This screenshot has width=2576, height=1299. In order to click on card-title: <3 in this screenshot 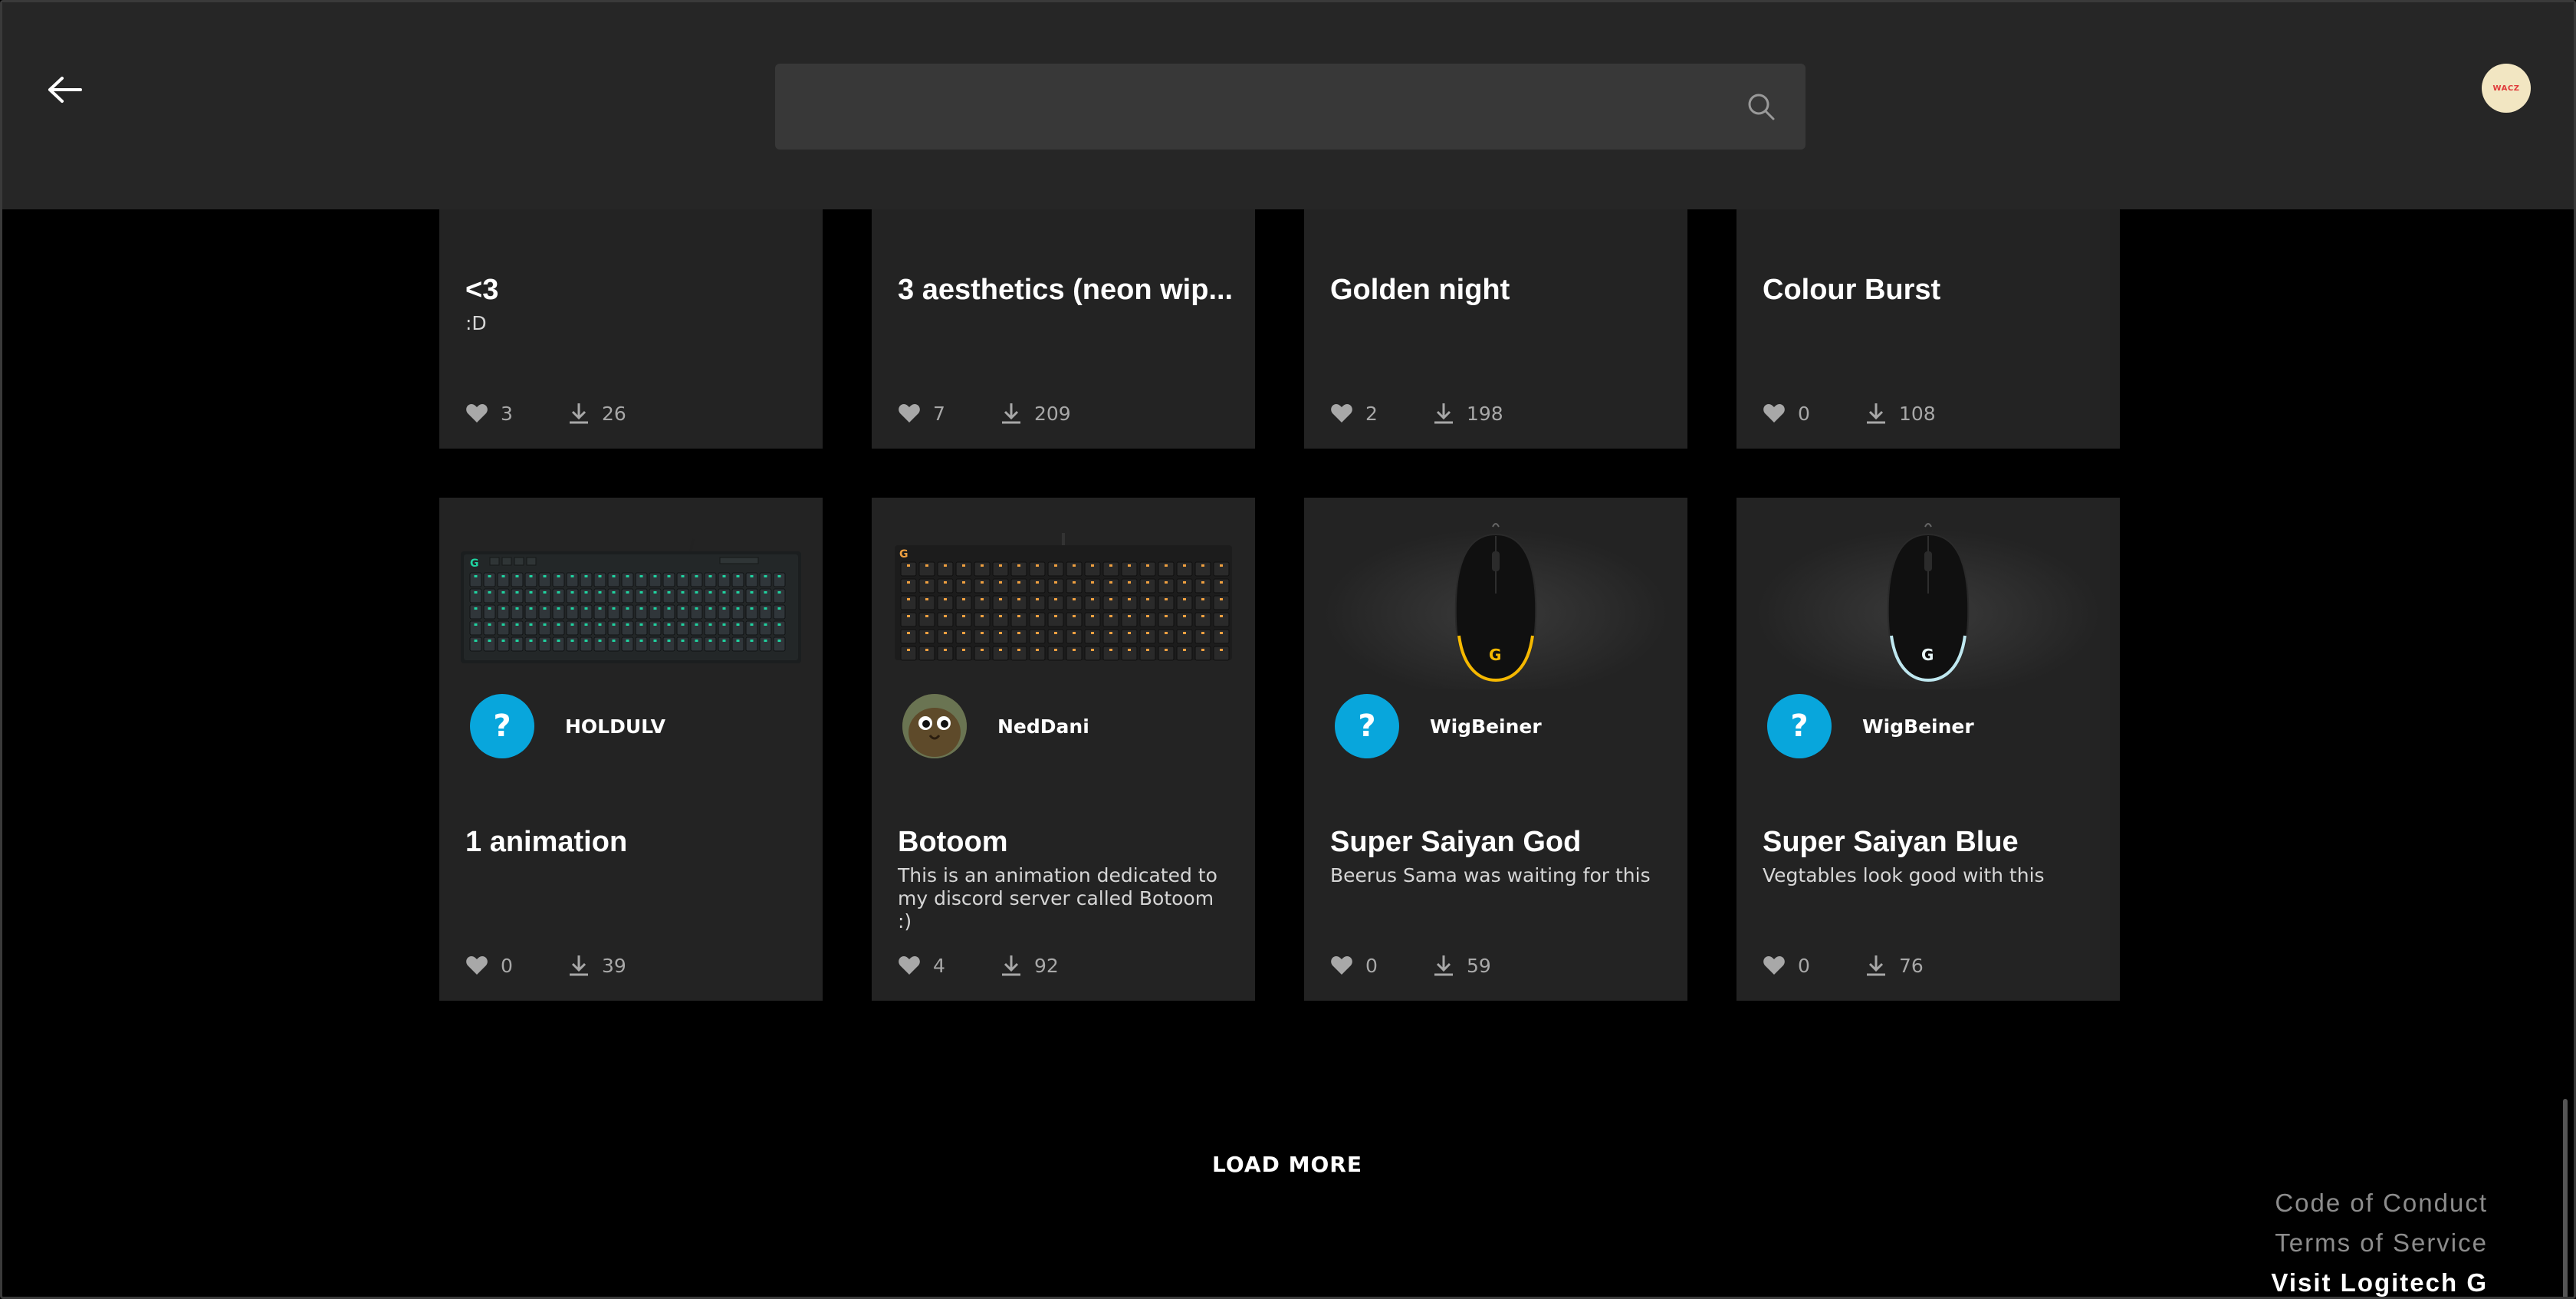, I will do `click(482, 290)`.